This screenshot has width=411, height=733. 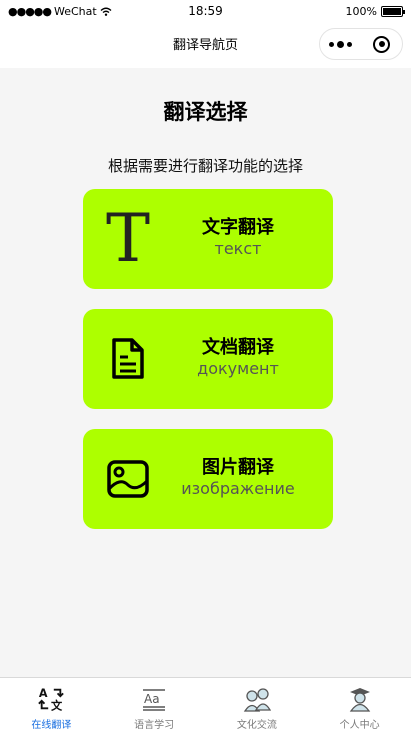 What do you see at coordinates (128, 359) in the screenshot?
I see `document-icon` at bounding box center [128, 359].